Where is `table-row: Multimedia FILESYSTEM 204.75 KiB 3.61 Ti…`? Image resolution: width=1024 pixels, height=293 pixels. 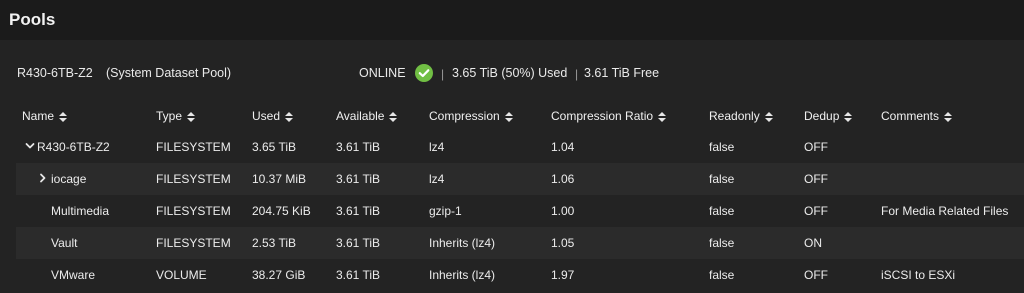
table-row: Multimedia FILESYSTEM 204.75 KiB 3.61 Ti… is located at coordinates (520, 211).